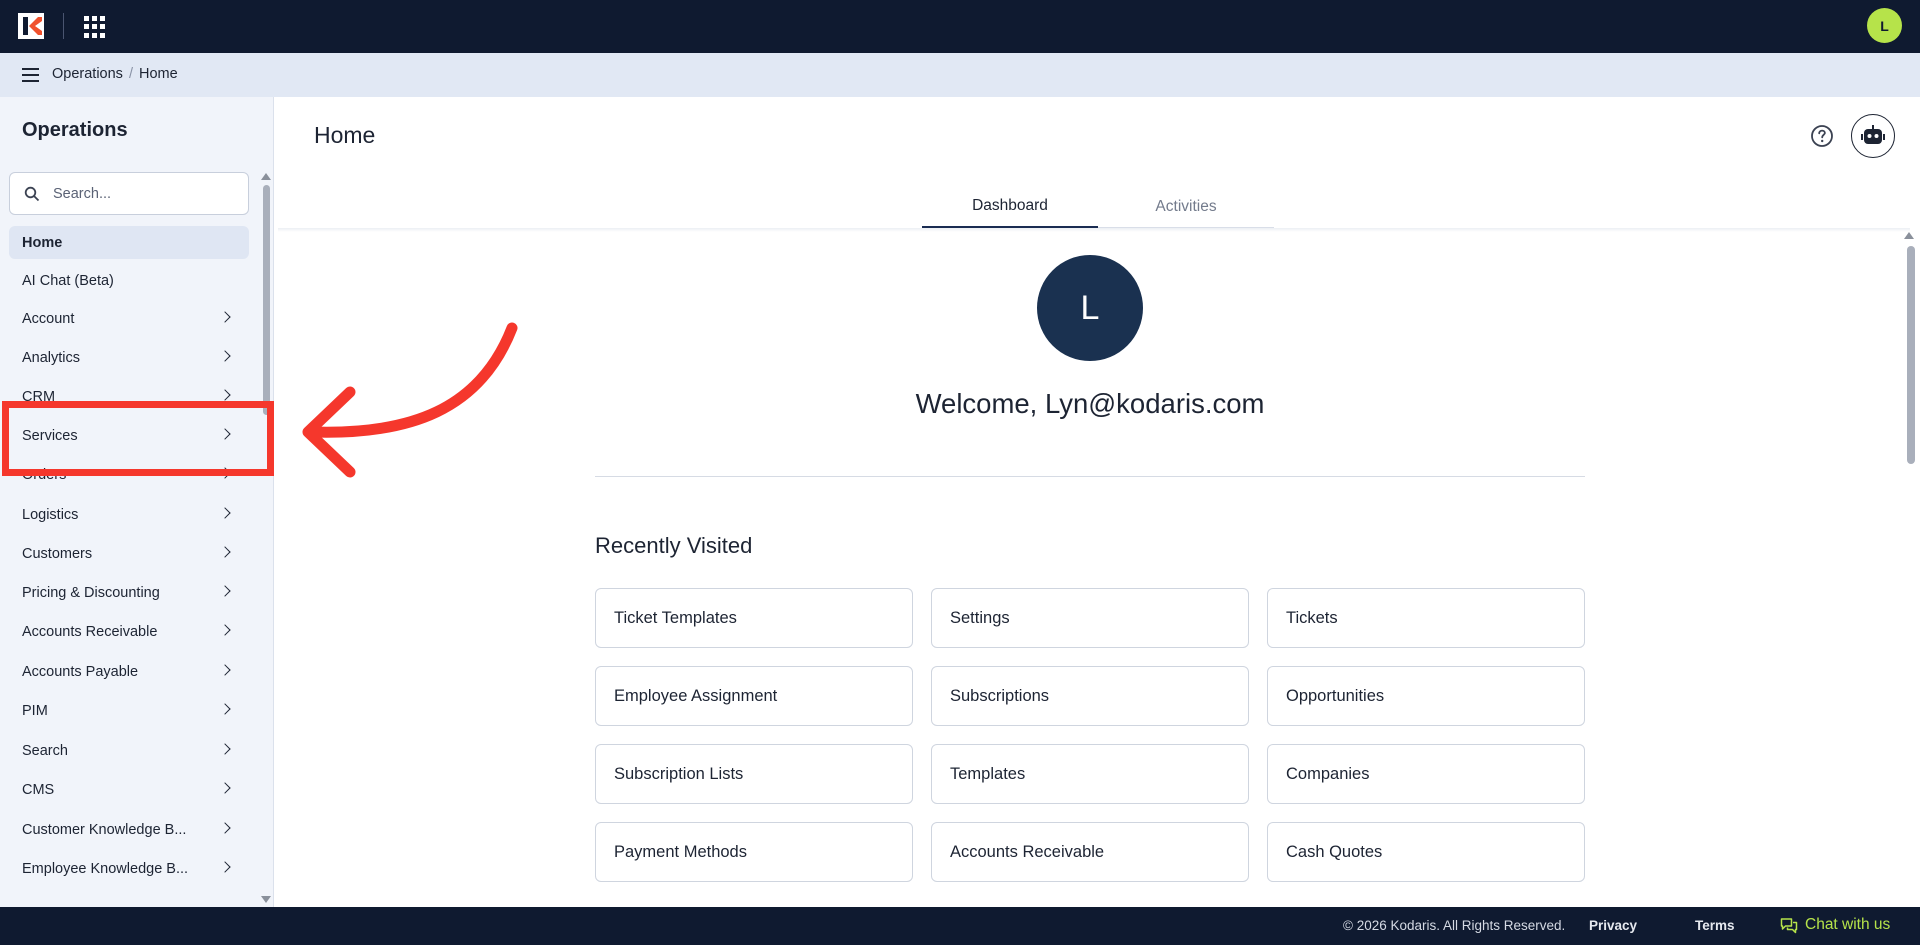 This screenshot has width=1920, height=945. What do you see at coordinates (38, 789) in the screenshot?
I see `sidebar-item-label: CMS` at bounding box center [38, 789].